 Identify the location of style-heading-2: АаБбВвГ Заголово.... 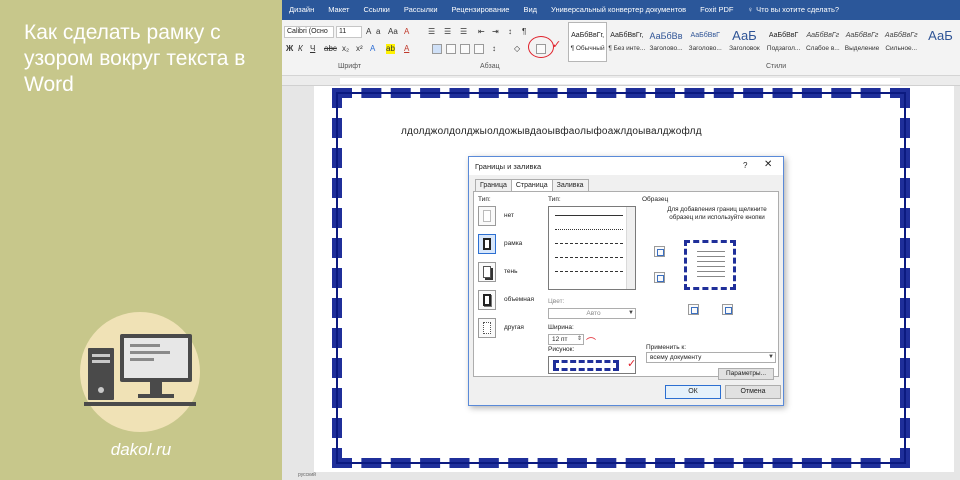
(705, 42).